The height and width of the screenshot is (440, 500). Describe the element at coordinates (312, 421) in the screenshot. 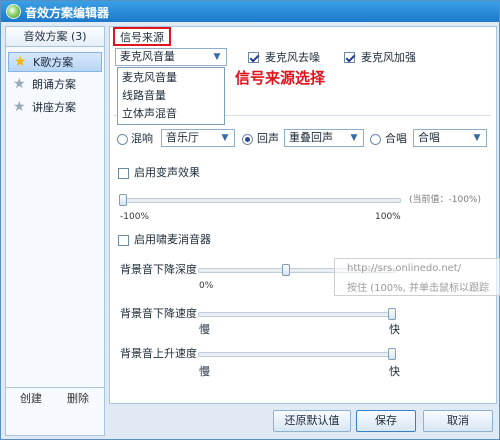

I see `restore-defaults-button: 还原默认值` at that location.